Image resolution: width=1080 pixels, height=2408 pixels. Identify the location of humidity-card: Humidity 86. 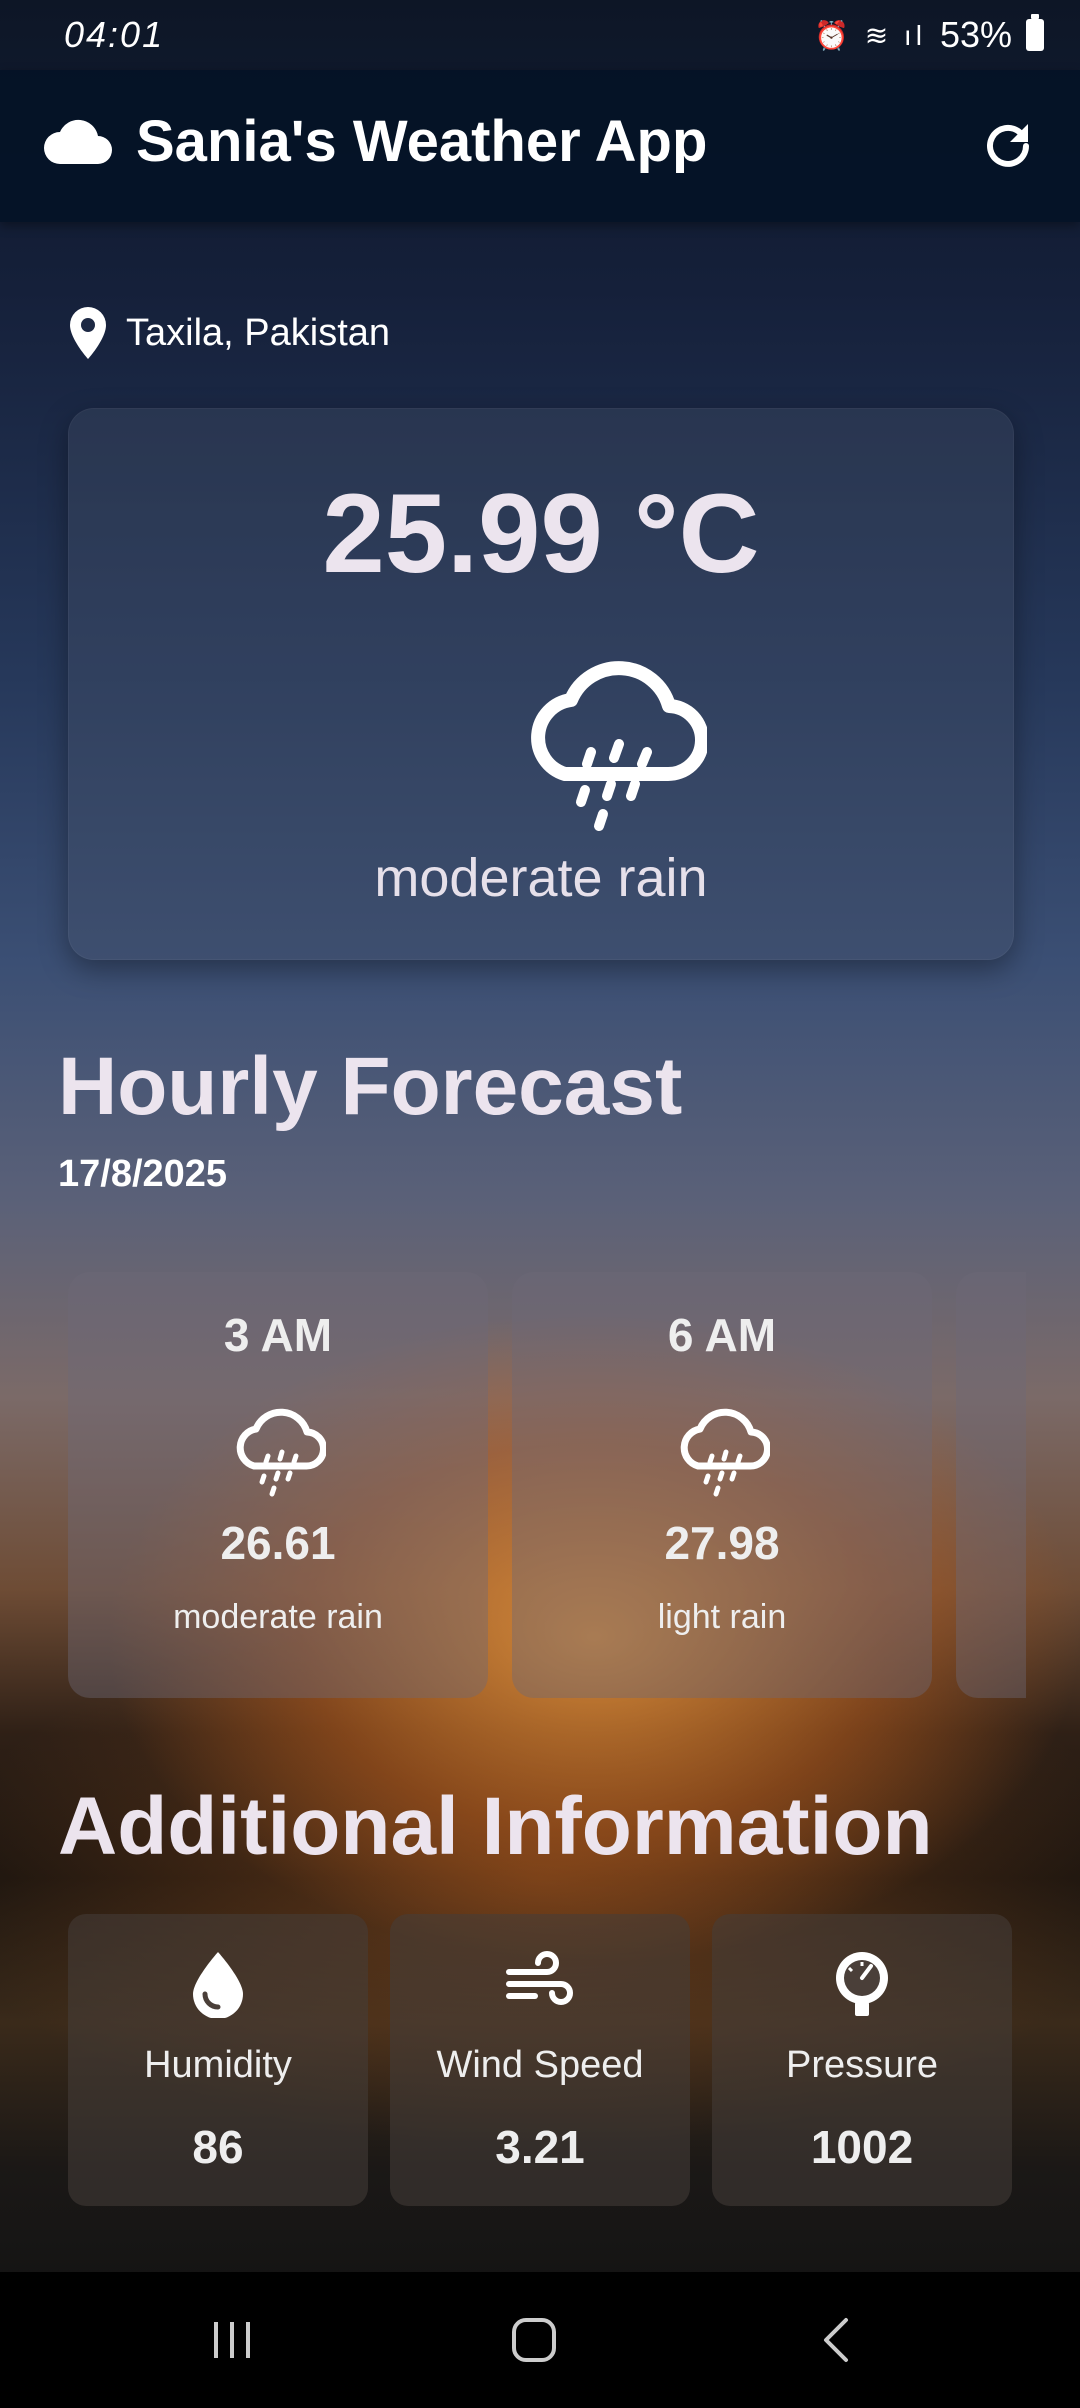
(218, 2060).